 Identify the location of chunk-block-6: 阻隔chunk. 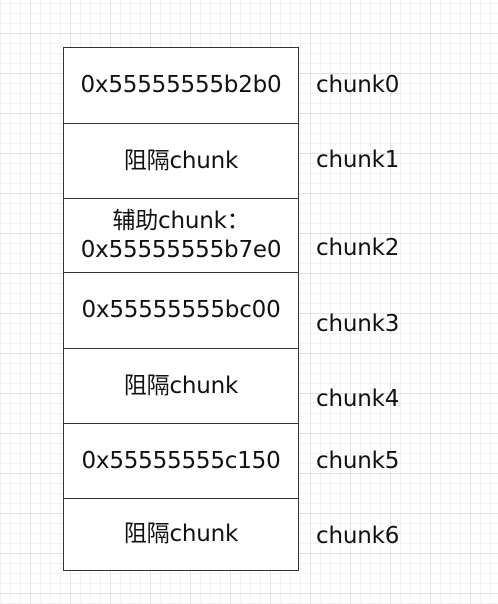
(181, 534).